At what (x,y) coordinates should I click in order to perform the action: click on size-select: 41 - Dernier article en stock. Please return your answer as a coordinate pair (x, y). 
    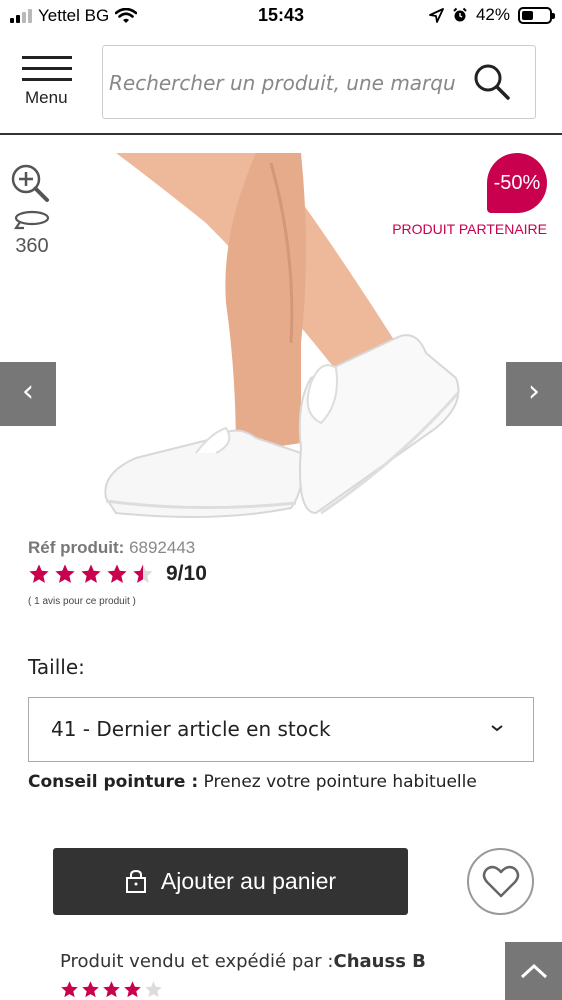
    Looking at the image, I should click on (281, 729).